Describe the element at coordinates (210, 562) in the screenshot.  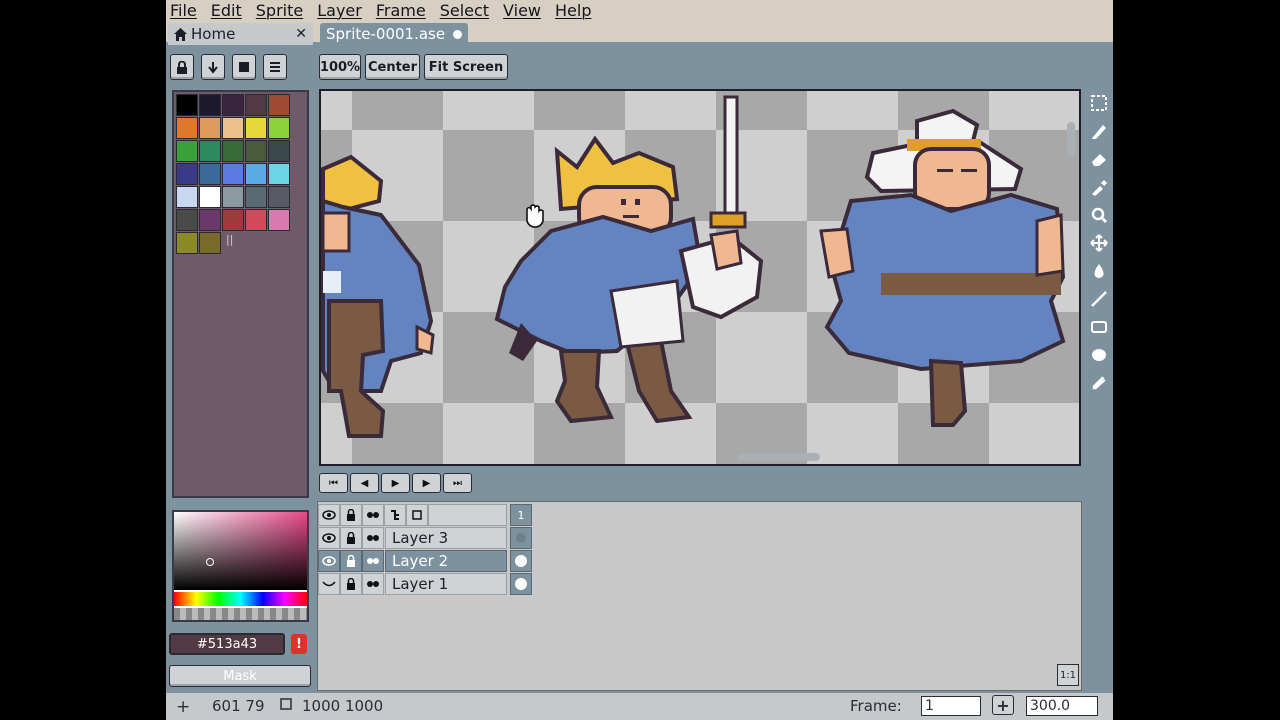
I see `picker-handle` at that location.